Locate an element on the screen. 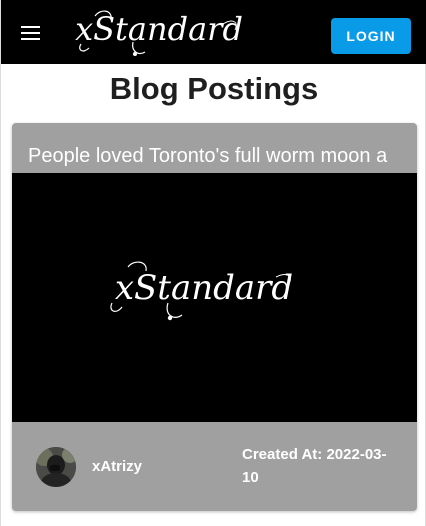  created-date: Created At: 2022-03-10 is located at coordinates (314, 466).